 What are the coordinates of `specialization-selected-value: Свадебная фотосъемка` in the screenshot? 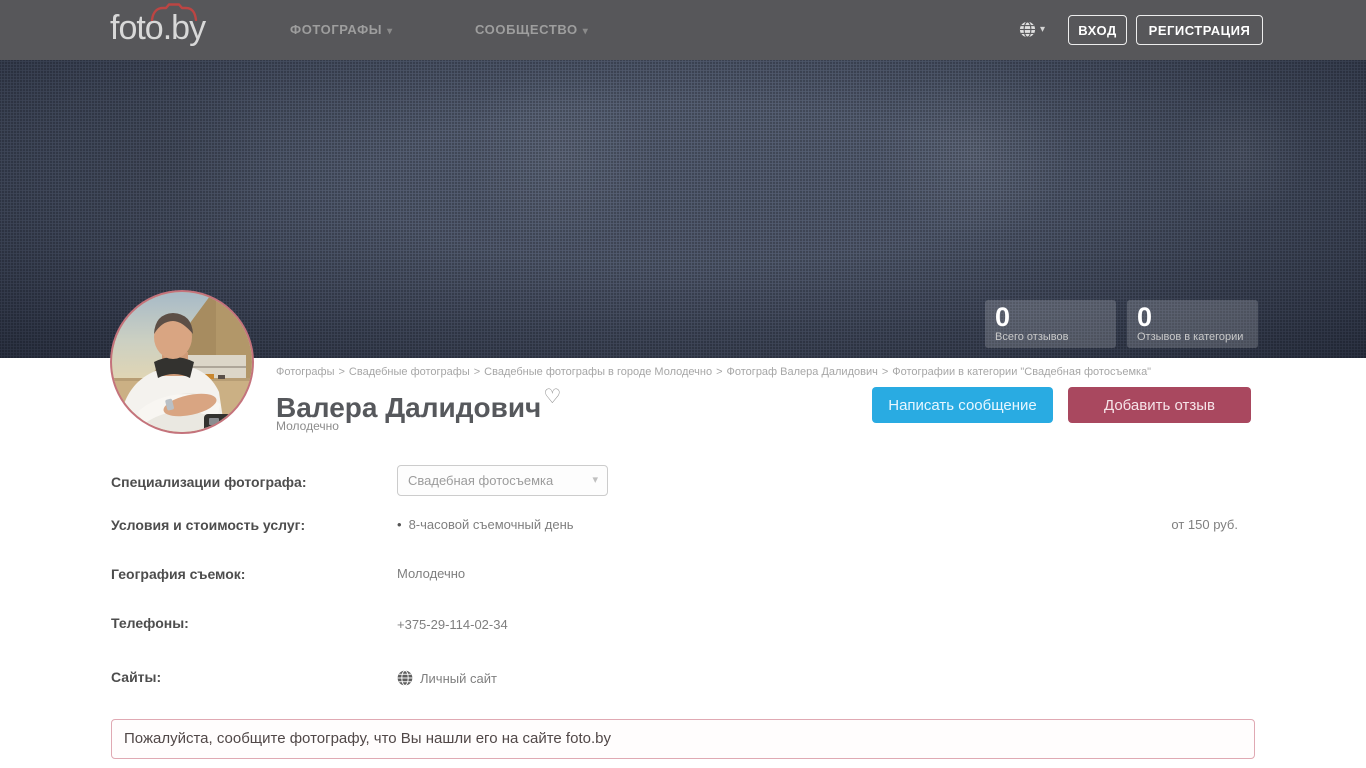 It's located at (481, 480).